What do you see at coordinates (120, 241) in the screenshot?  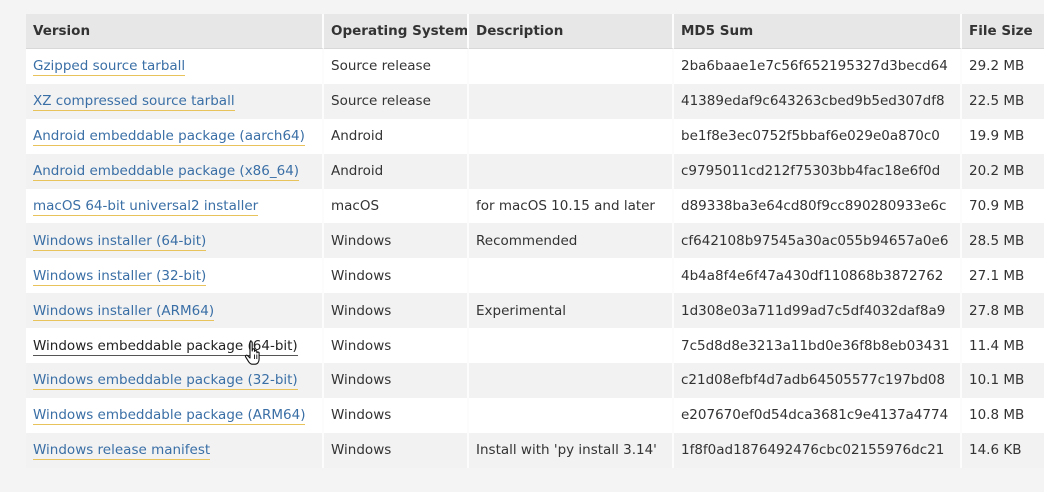 I see `download-link: Windows installer (64-bit)` at bounding box center [120, 241].